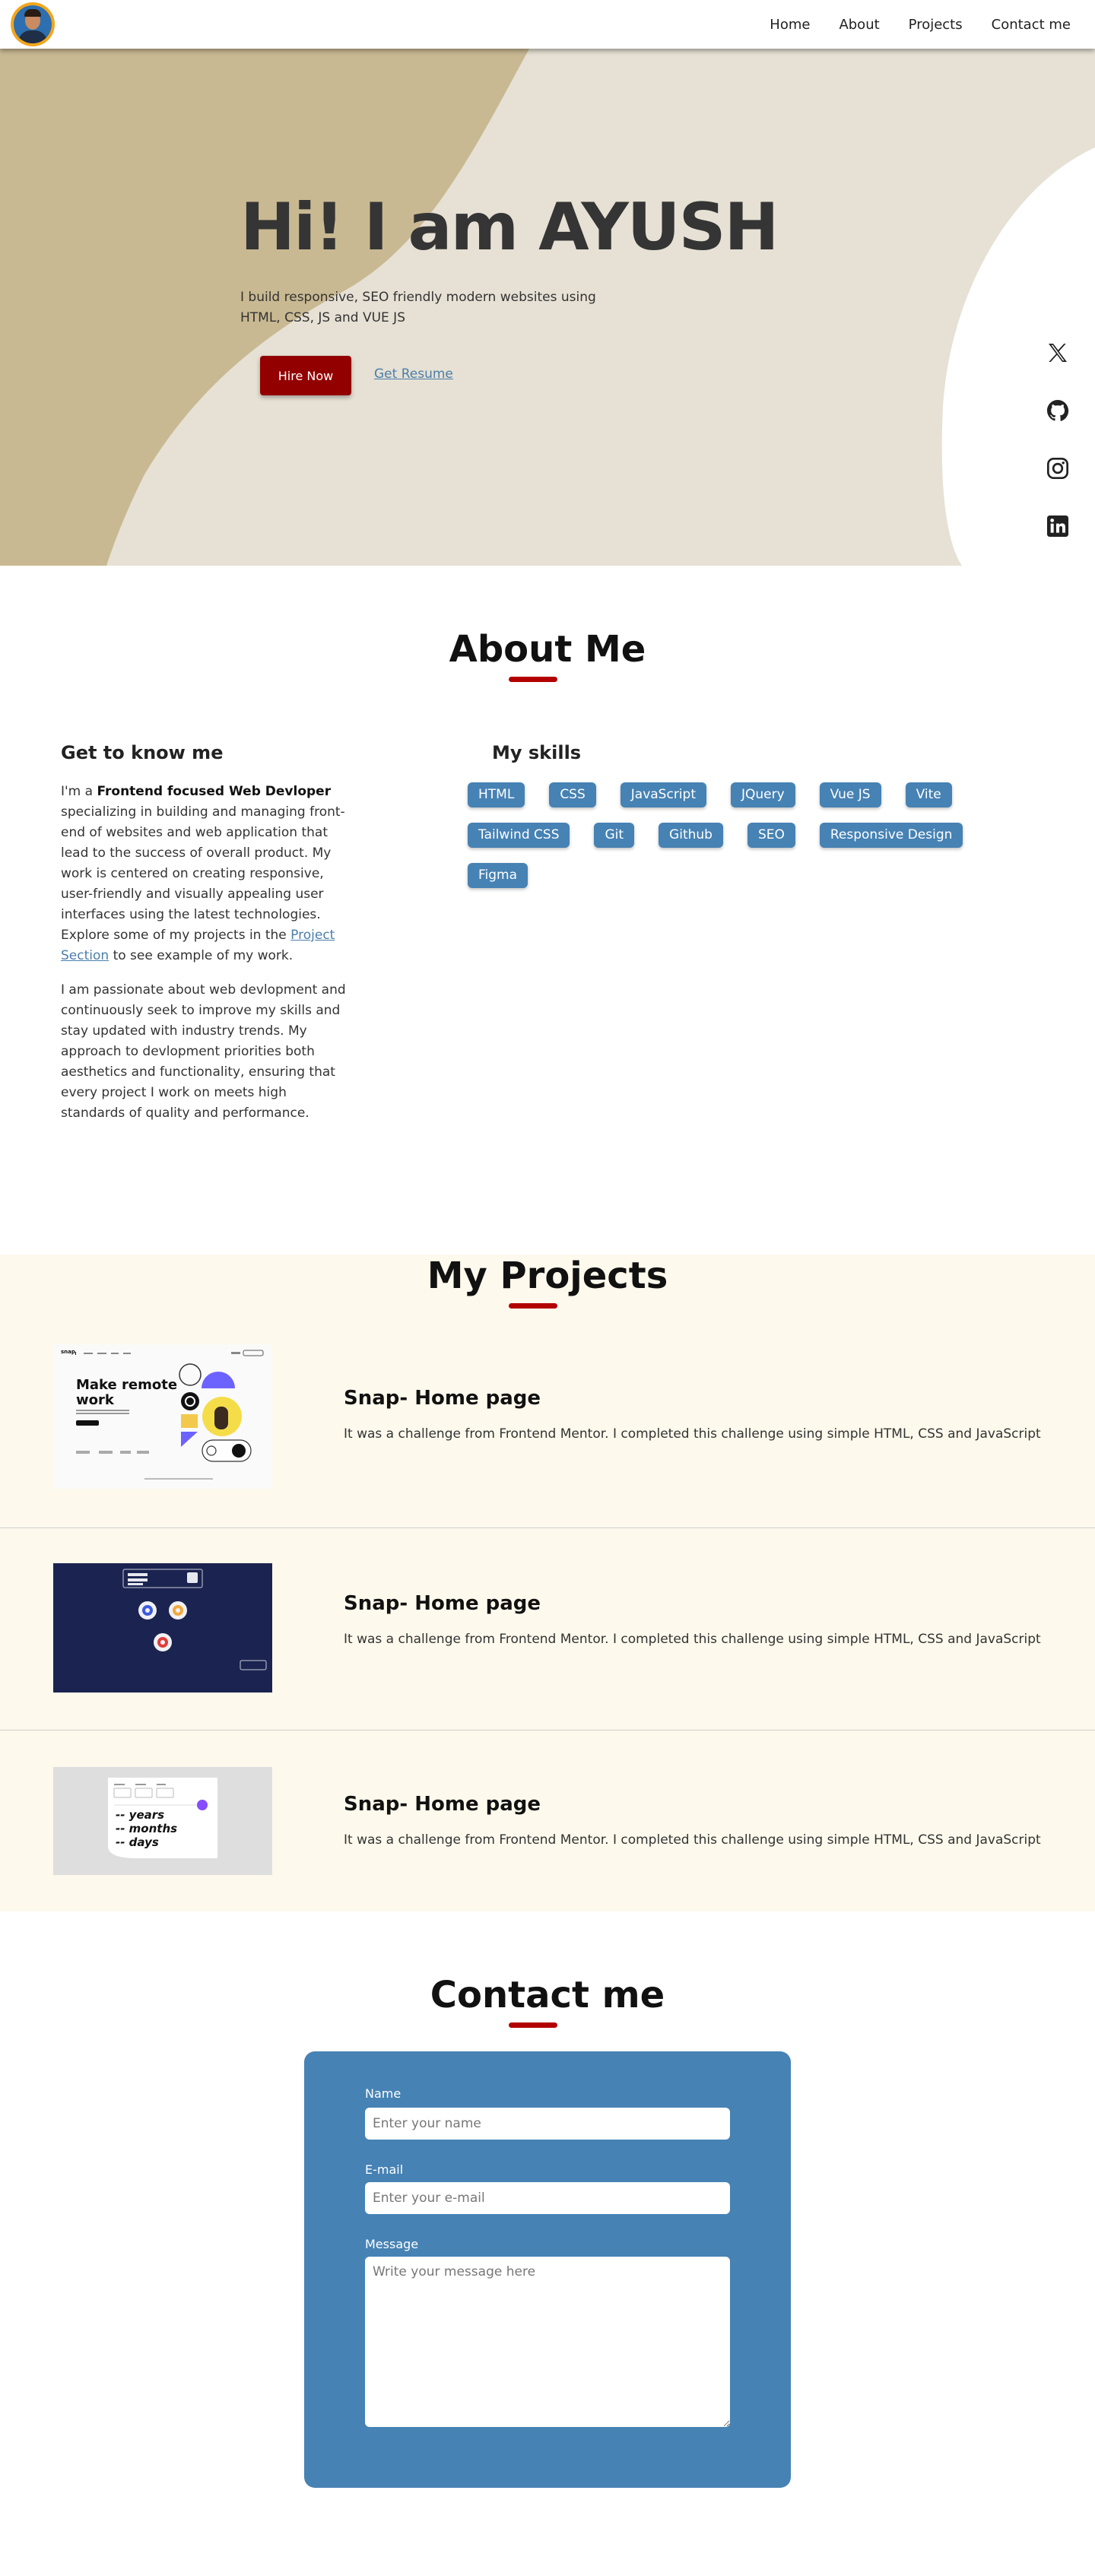 This screenshot has height=2576, width=1095. I want to click on avatar, so click(33, 24).